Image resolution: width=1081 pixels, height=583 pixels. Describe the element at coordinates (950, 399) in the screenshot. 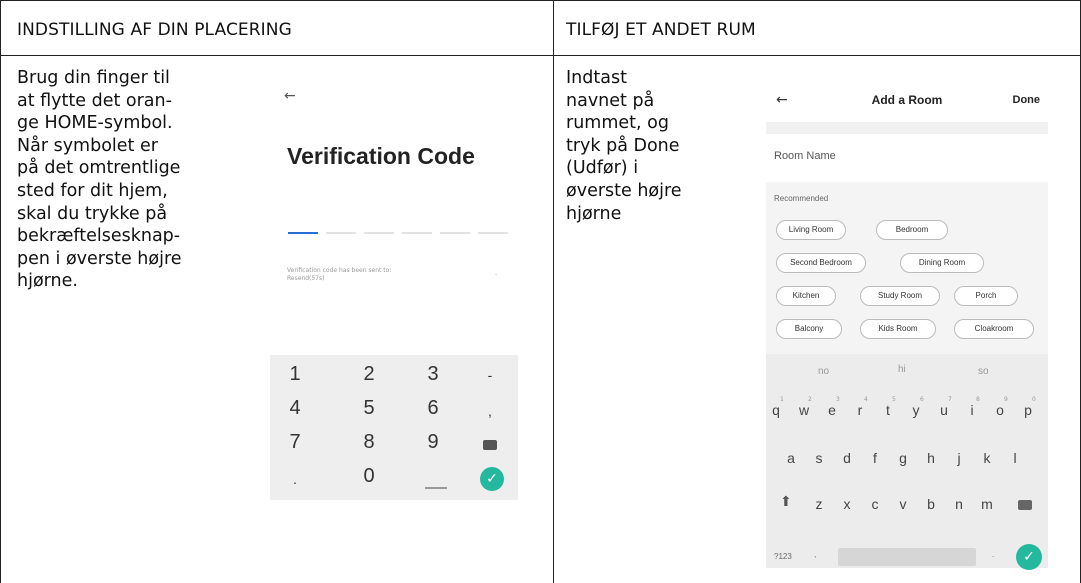

I see `key-hint-7: 7` at that location.